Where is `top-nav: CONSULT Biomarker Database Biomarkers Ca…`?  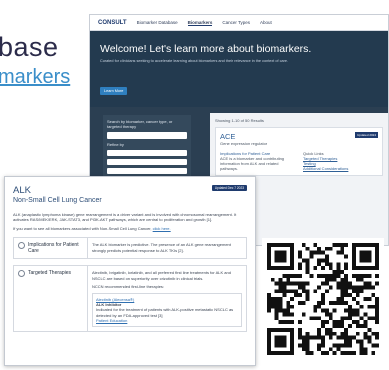 top-nav: CONSULT Biomarker Database Biomarkers Ca… is located at coordinates (239, 23).